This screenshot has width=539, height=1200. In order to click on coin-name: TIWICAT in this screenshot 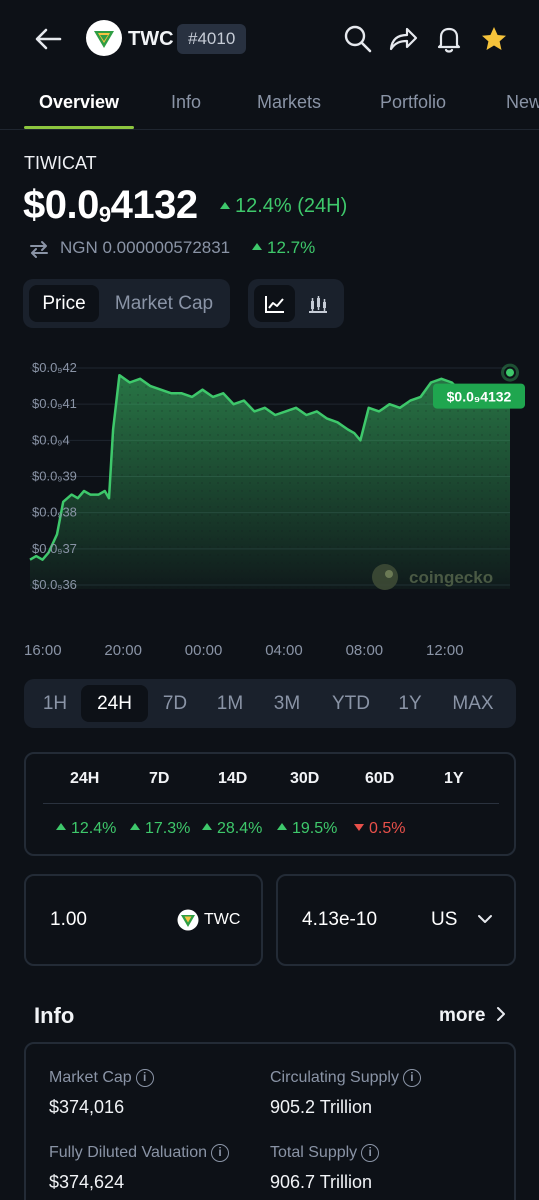, I will do `click(60, 163)`.